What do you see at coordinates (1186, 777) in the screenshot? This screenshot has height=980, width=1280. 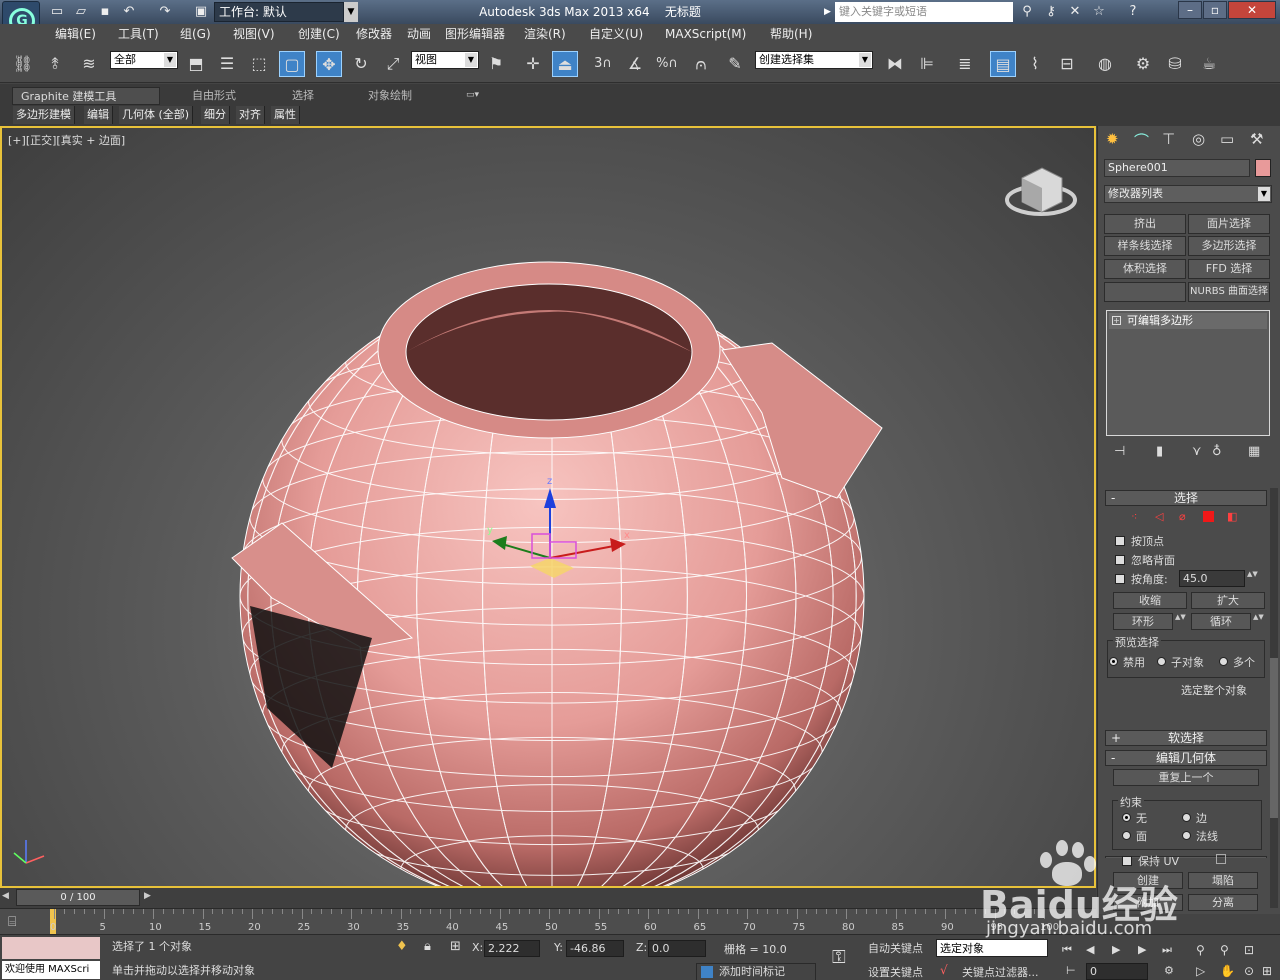 I see `repeat-last-button: 重复上一个` at bounding box center [1186, 777].